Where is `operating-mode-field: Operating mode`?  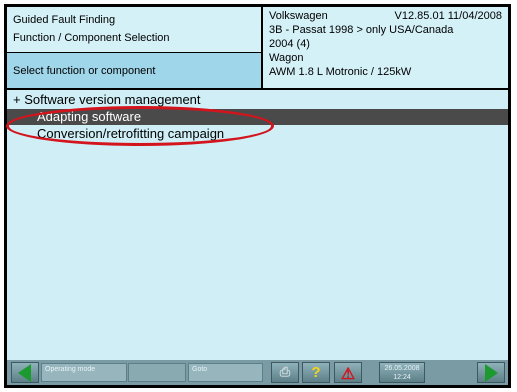 operating-mode-field: Operating mode is located at coordinates (84, 372).